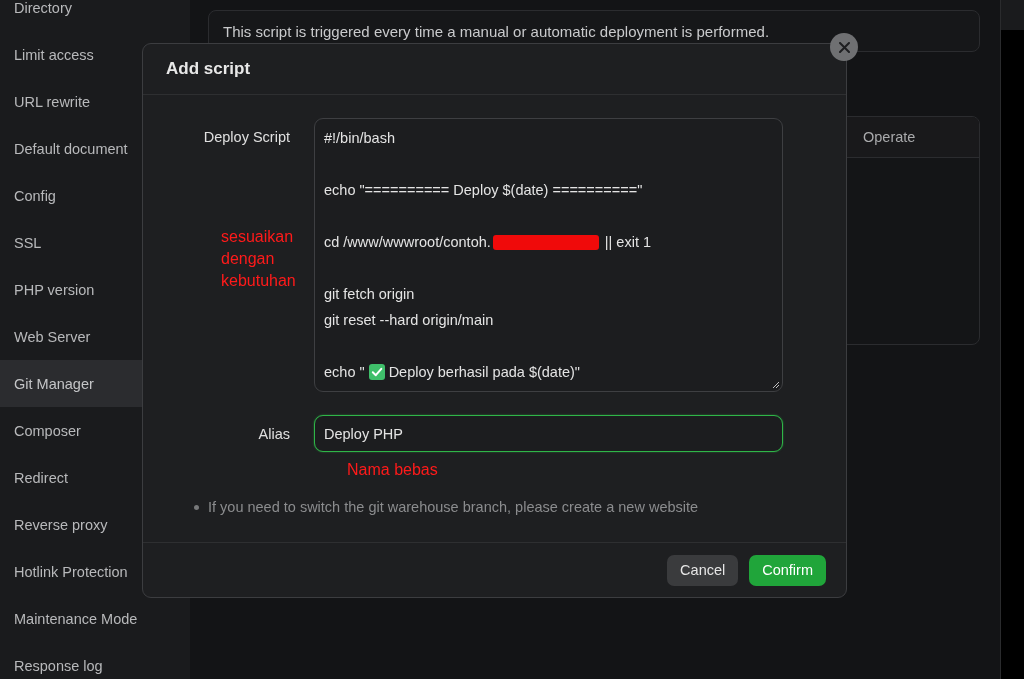 The width and height of the screenshot is (1024, 679). What do you see at coordinates (496, 31) in the screenshot?
I see `banner-text: This script is triggered every time a manual or automatic deployment is performed.` at bounding box center [496, 31].